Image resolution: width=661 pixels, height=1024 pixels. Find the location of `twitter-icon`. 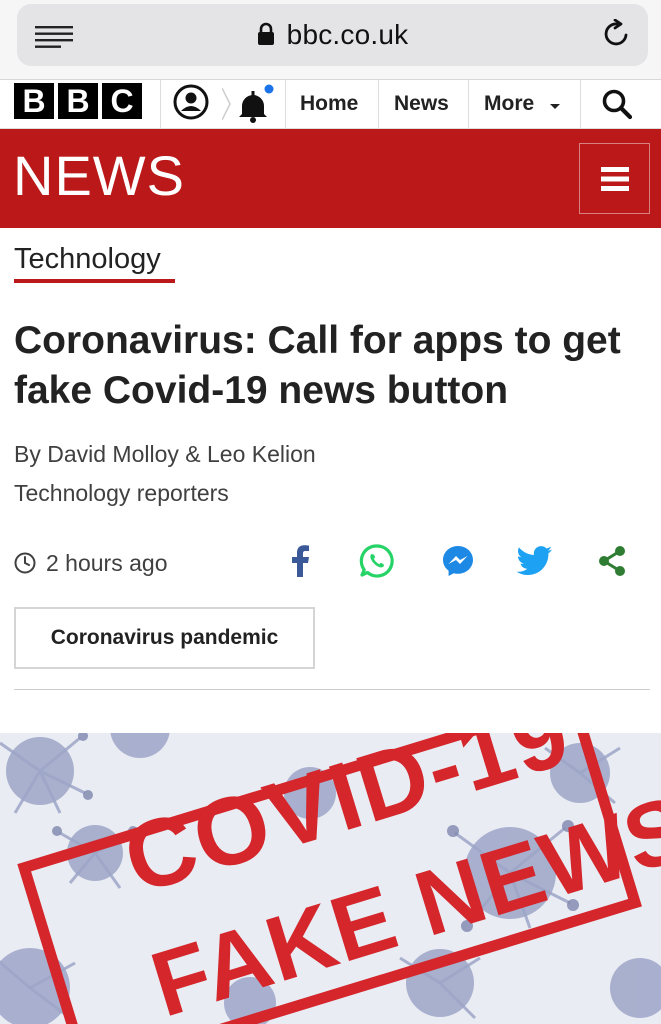

twitter-icon is located at coordinates (534, 560).